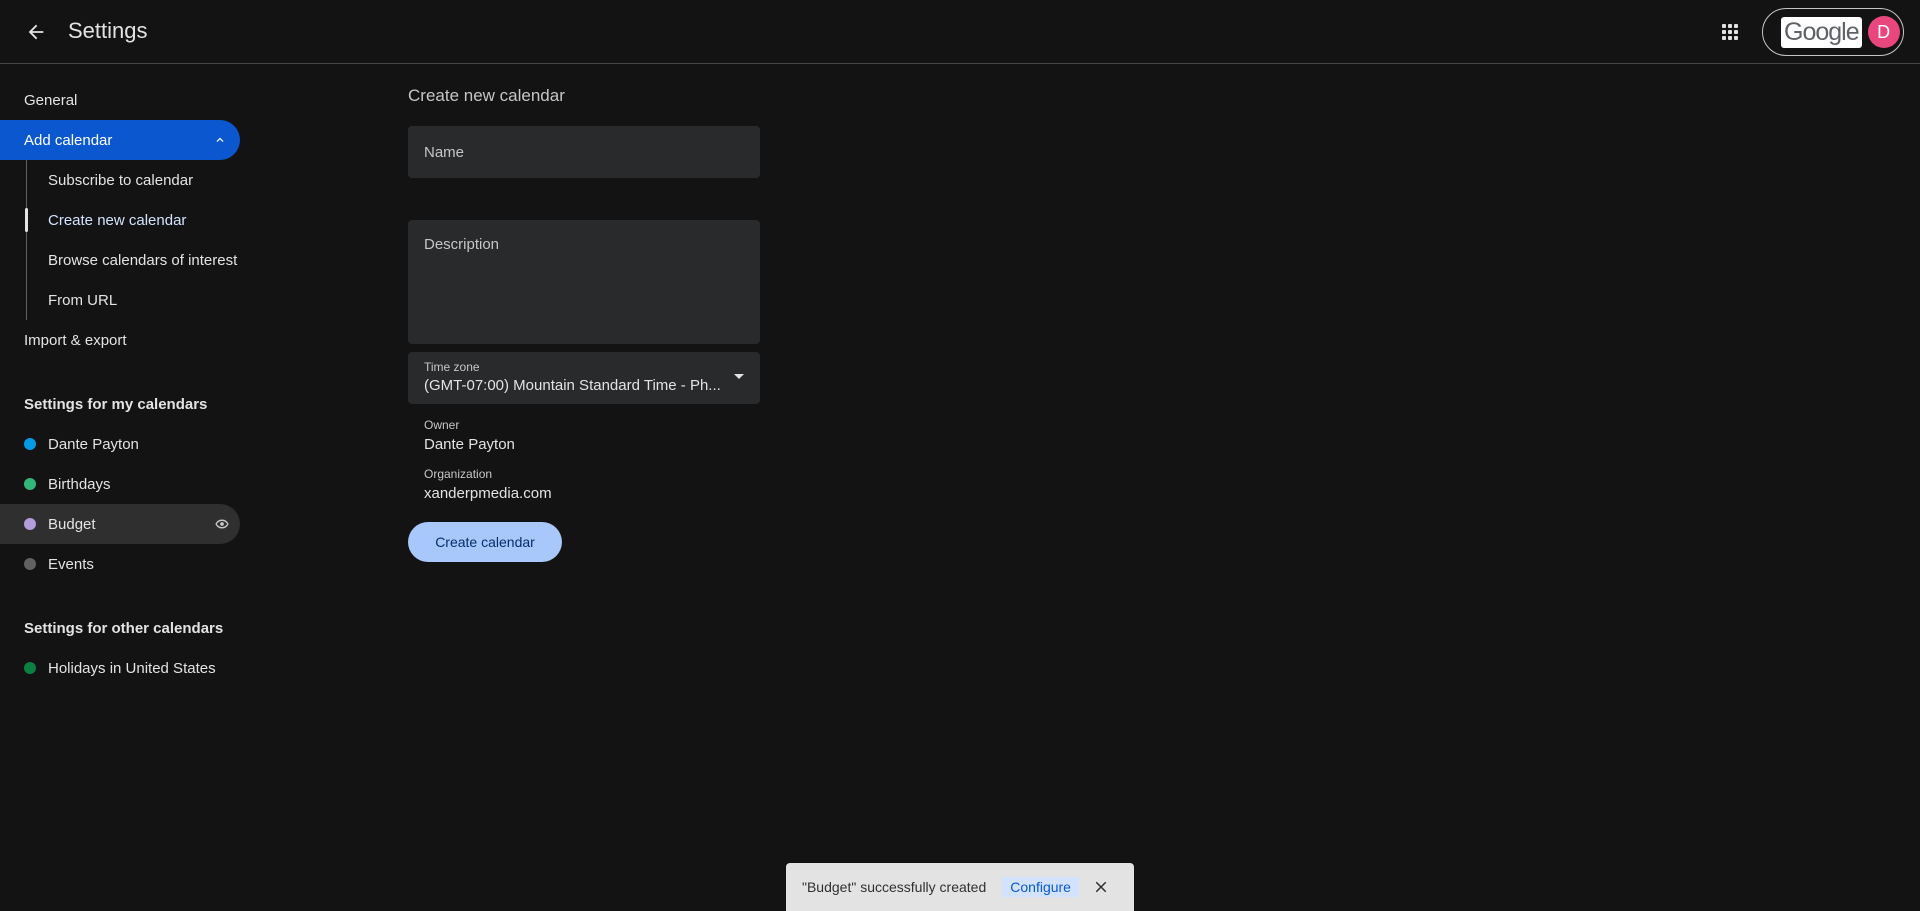 The width and height of the screenshot is (1920, 911). I want to click on arrow-back-icon, so click(36, 32).